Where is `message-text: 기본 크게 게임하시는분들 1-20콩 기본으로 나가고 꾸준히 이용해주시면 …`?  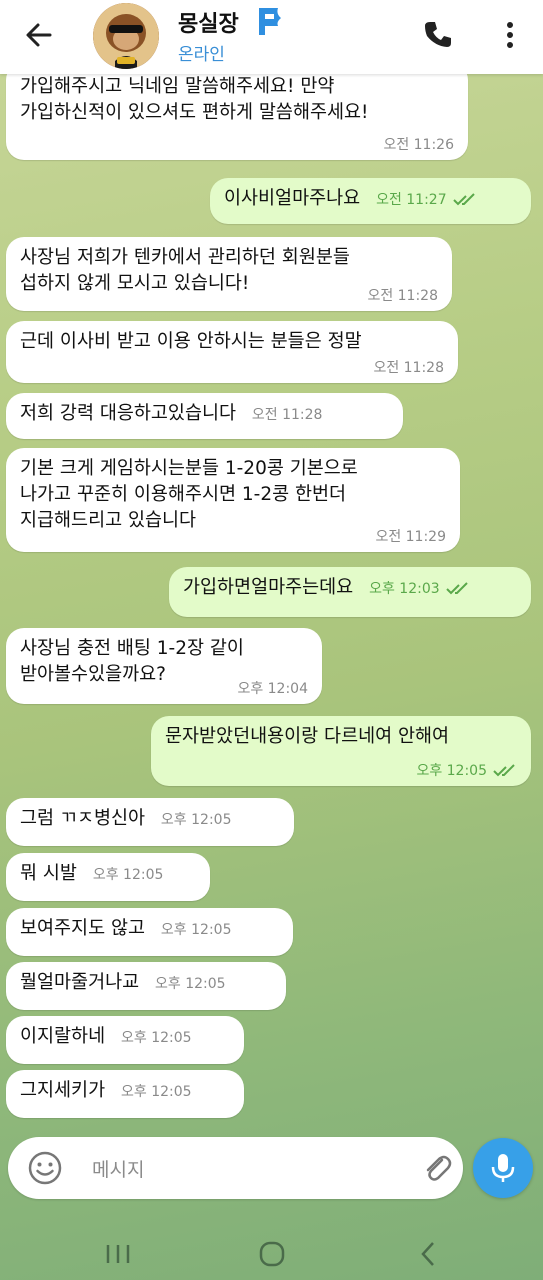
message-text: 기본 크게 게임하시는분들 1-20콩 기본으로 나가고 꾸준히 이용해주시면 … is located at coordinates (189, 494).